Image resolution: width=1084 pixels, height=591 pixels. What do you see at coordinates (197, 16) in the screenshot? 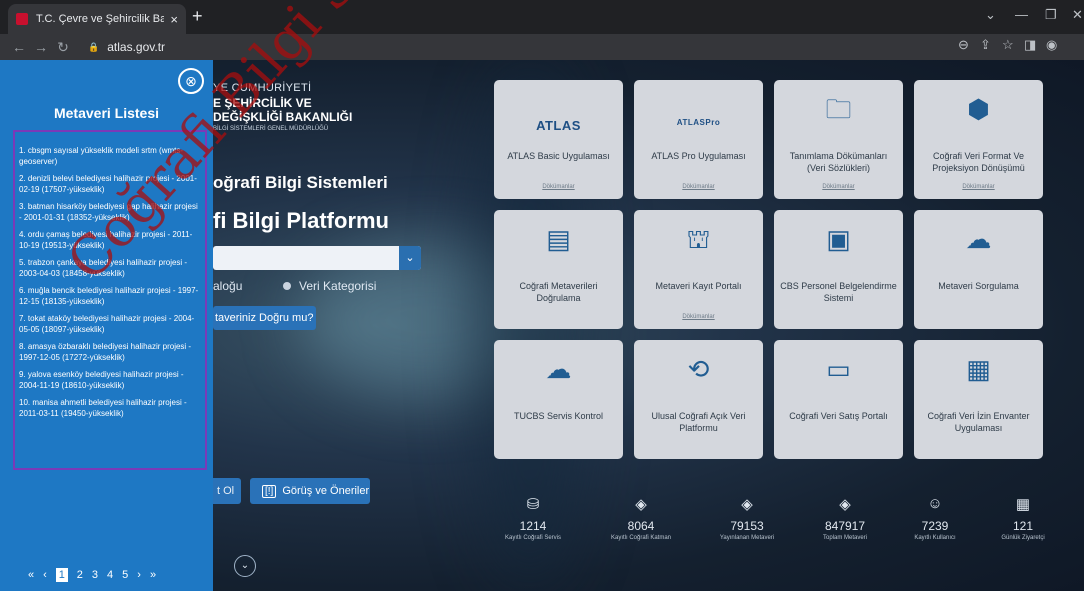
I see `new-tab-button: +` at bounding box center [197, 16].